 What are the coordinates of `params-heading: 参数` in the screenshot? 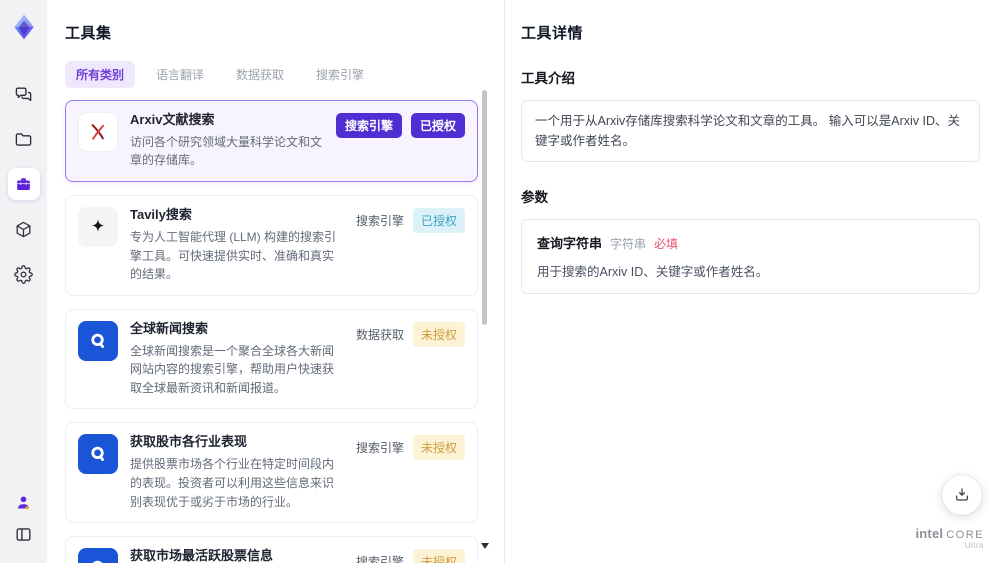 It's located at (534, 197).